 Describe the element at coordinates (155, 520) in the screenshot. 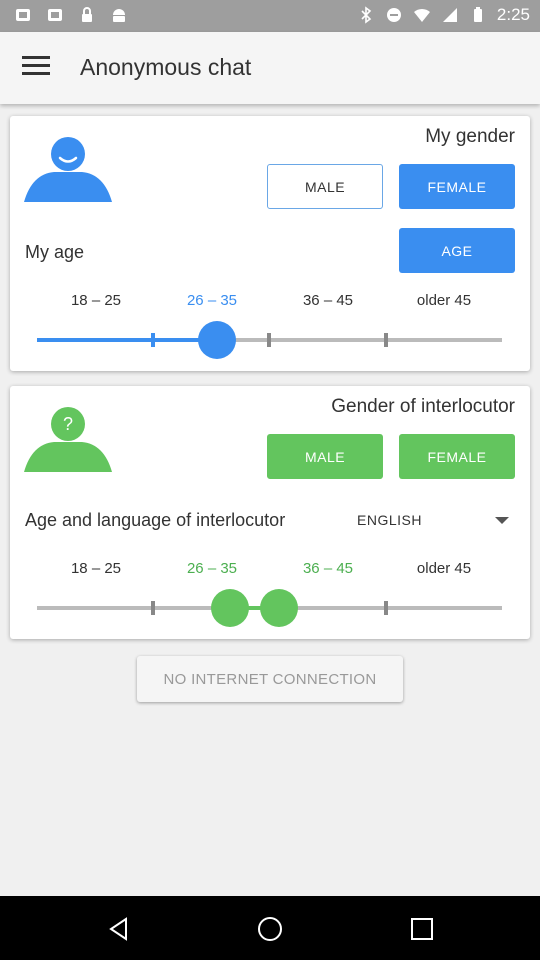

I see `age-language-label: Age and language of interlocutor` at that location.